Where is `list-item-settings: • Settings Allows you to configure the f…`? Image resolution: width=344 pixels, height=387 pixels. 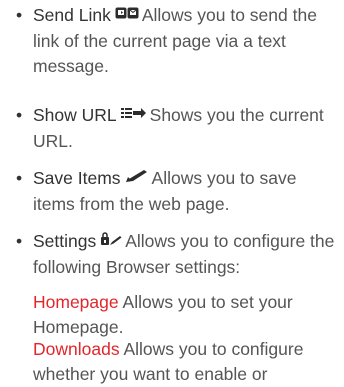
list-item-settings: • Settings Allows you to configure the f… is located at coordinates (178, 254).